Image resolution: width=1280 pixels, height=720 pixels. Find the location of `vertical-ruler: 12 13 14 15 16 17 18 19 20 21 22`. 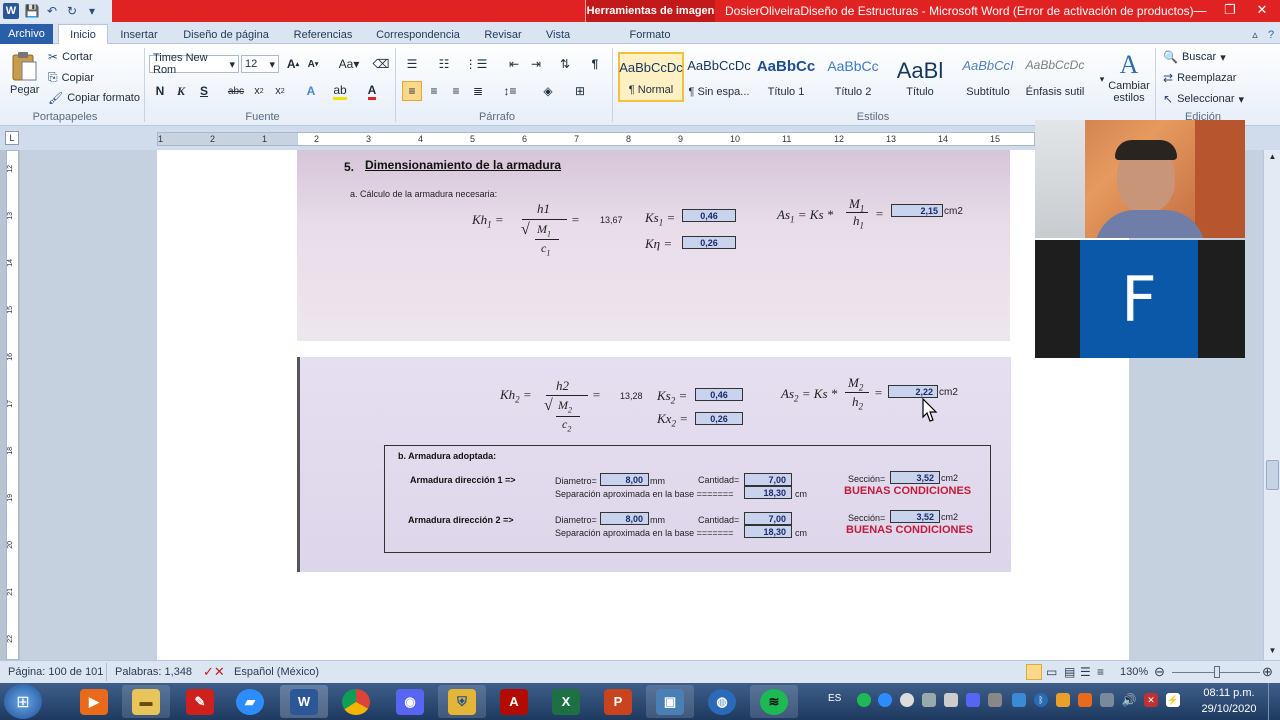

vertical-ruler: 12 13 14 15 16 17 18 19 20 21 22 is located at coordinates (12, 405).